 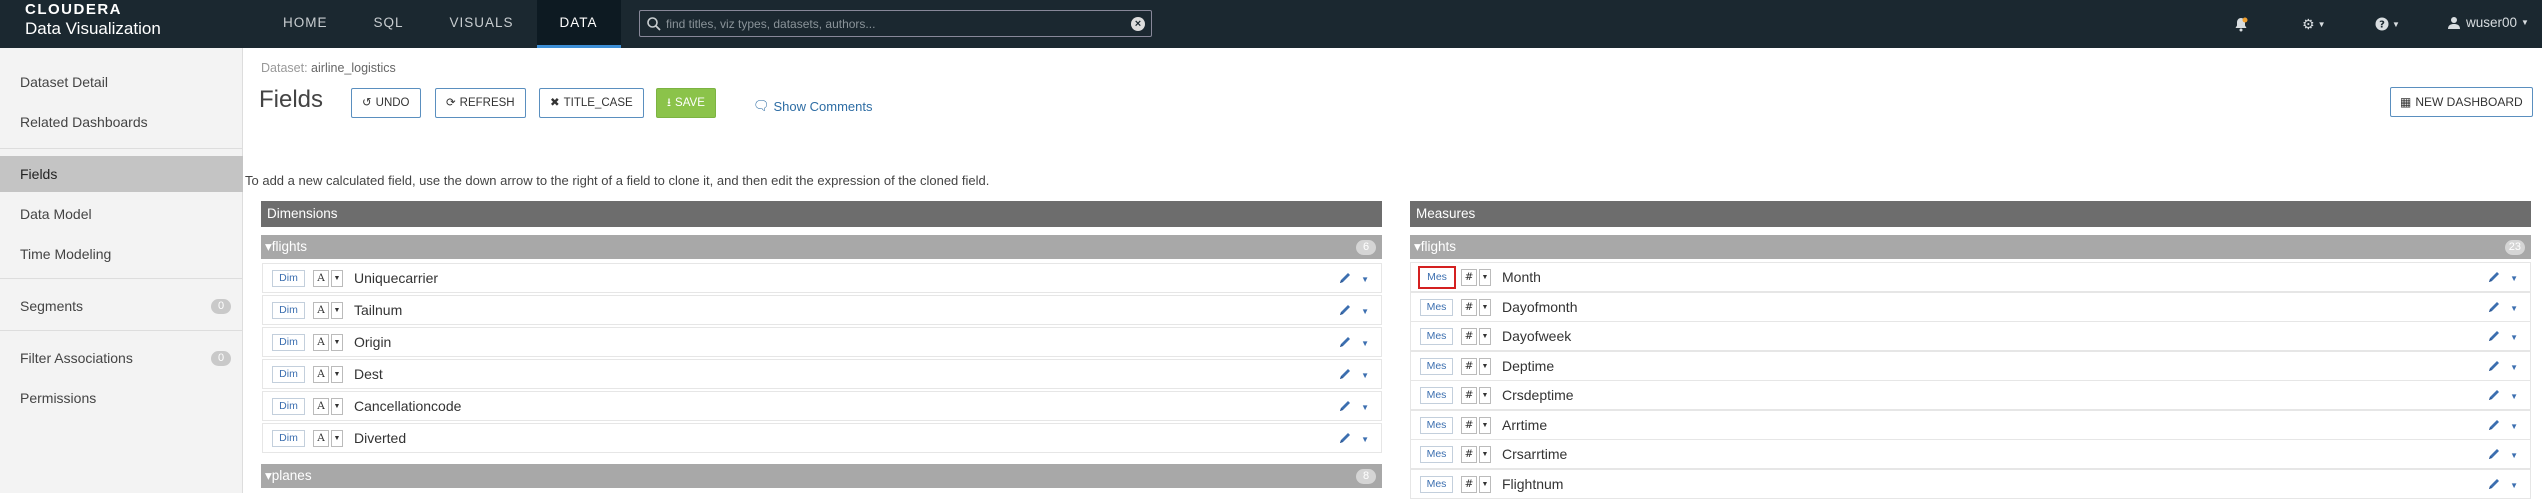 What do you see at coordinates (480, 103) in the screenshot?
I see `refresh-button: ⟳ REFRESH` at bounding box center [480, 103].